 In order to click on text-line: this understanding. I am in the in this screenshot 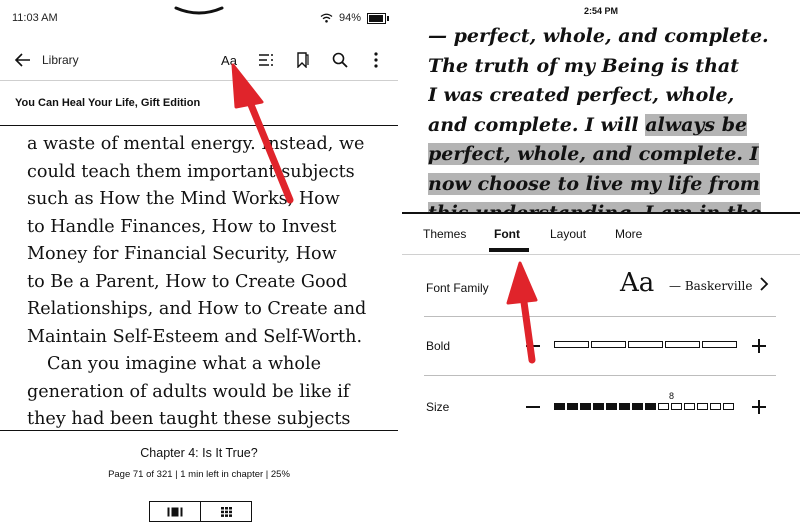, I will do `click(608, 205)`.